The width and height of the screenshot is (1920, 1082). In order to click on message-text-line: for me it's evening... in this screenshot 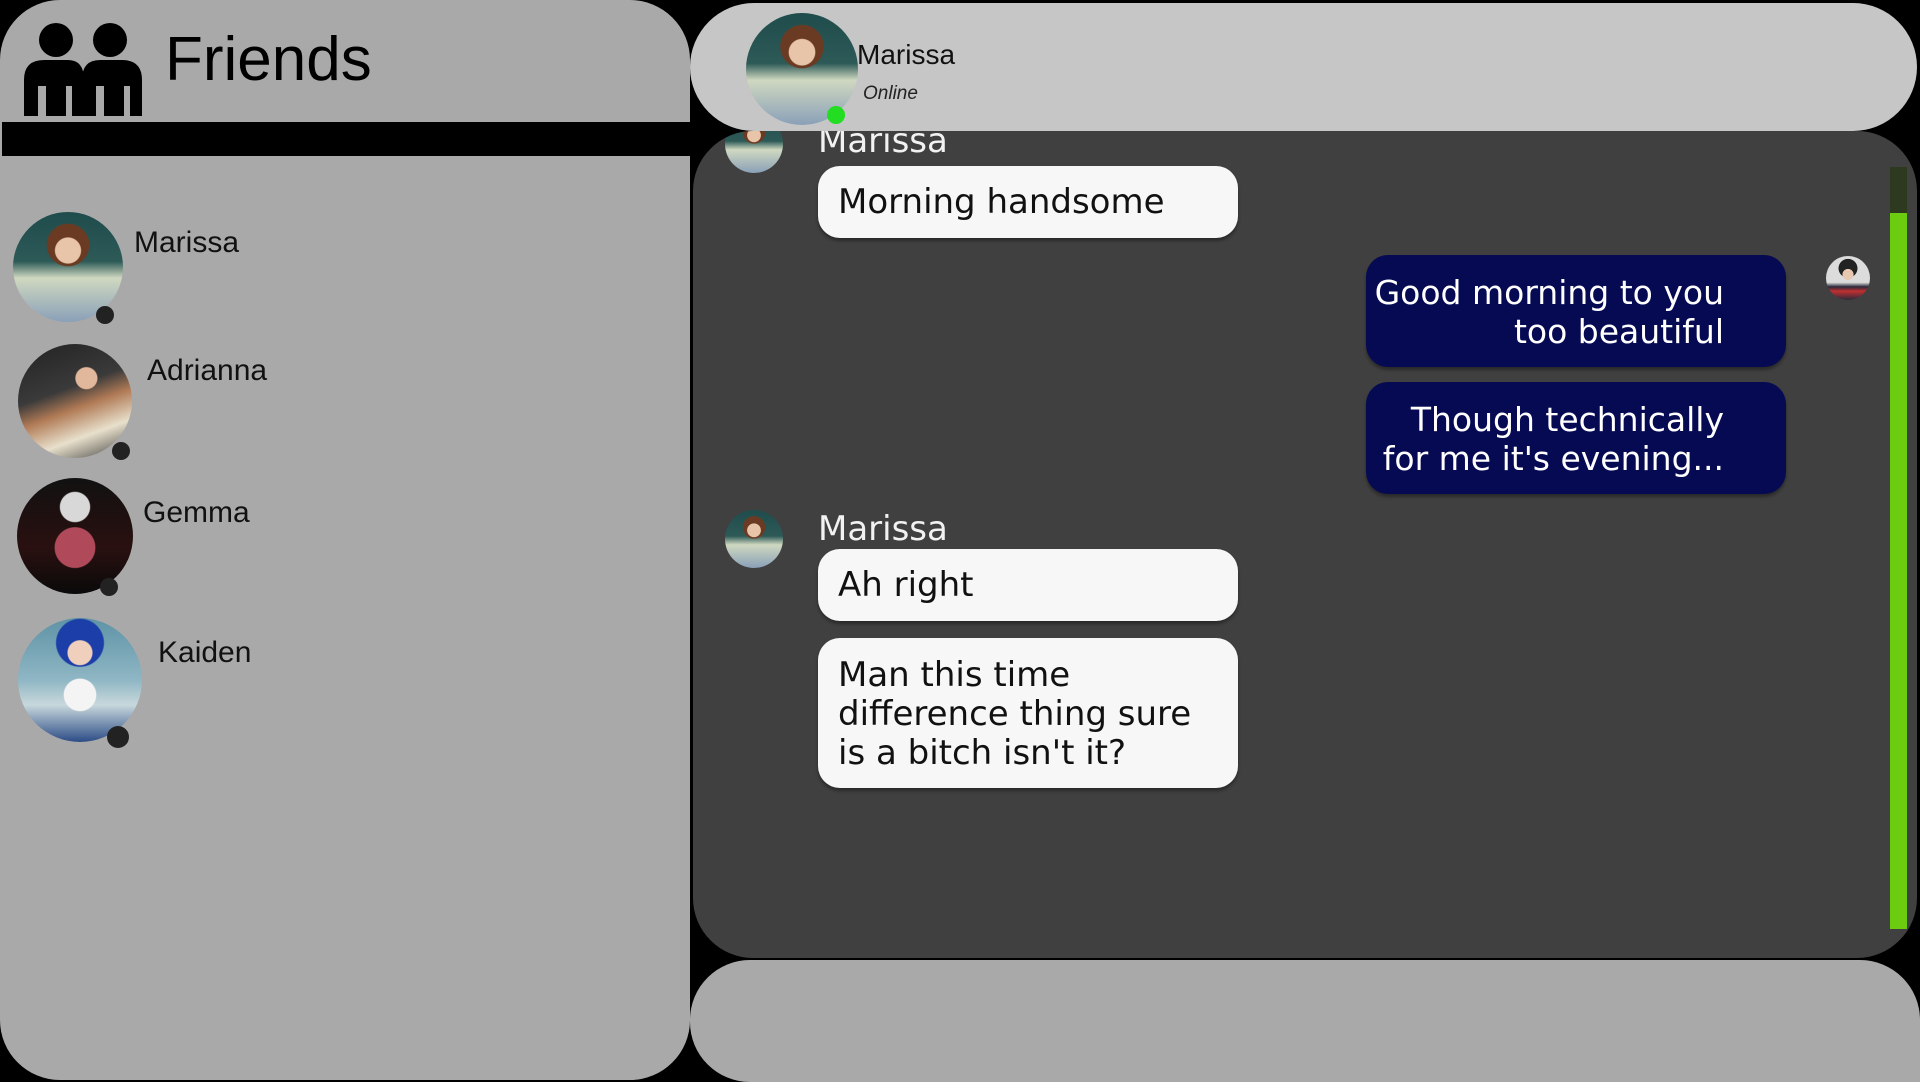, I will do `click(1553, 458)`.